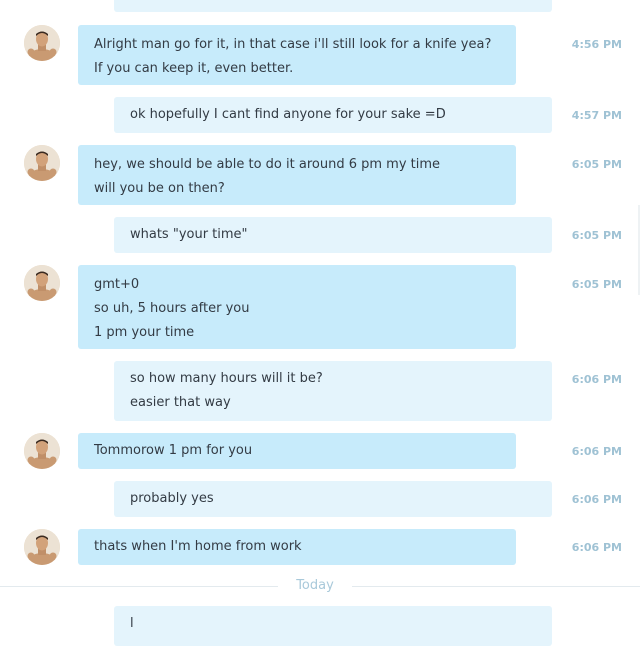 The height and width of the screenshot is (646, 640). I want to click on message-timestamp: 4:56 PM, so click(596, 44).